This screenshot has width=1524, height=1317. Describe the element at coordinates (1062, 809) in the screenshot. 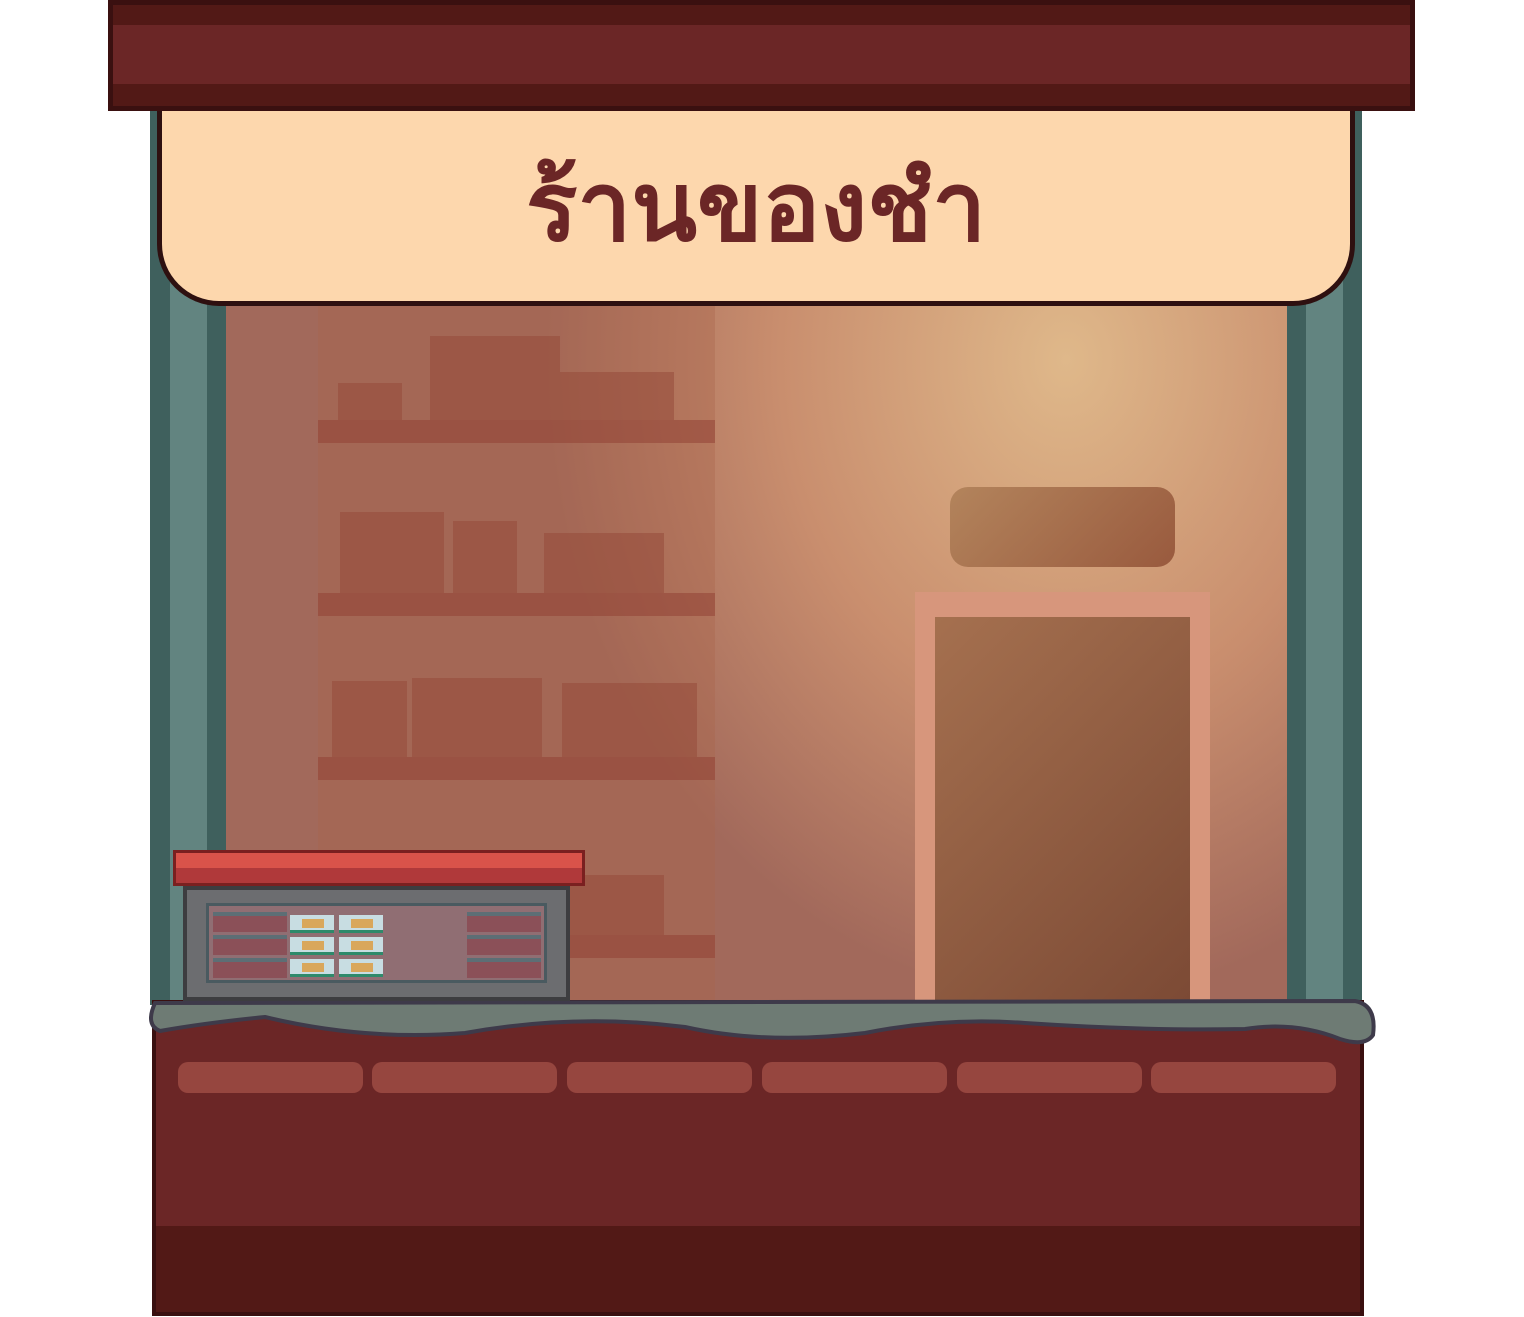

I see `back-door` at that location.